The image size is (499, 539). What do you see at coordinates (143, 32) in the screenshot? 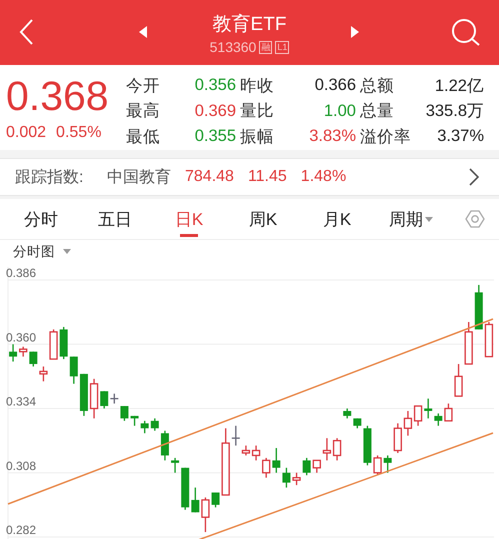
I see `previous-icon` at bounding box center [143, 32].